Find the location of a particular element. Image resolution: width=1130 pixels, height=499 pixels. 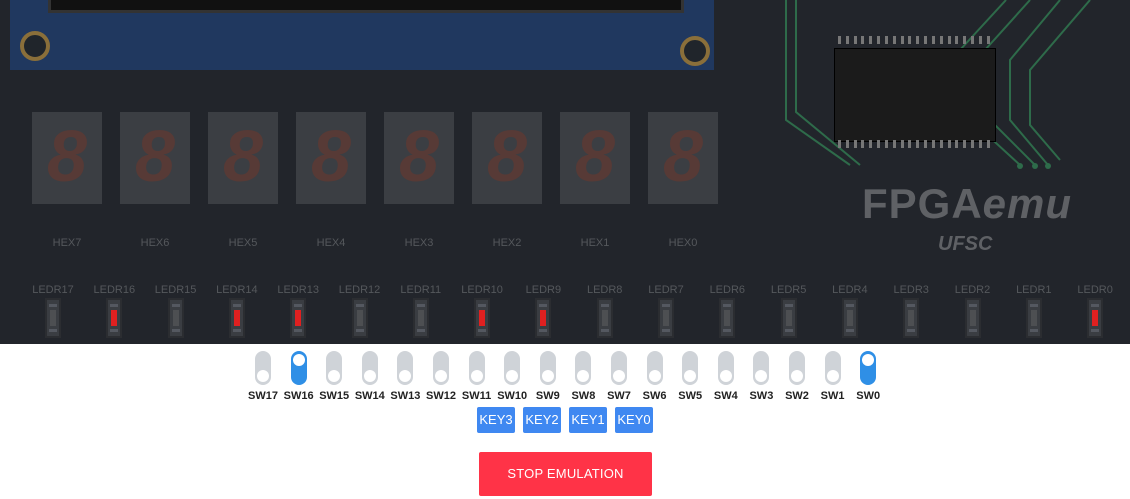

led-label: LEDR3 is located at coordinates (911, 290).